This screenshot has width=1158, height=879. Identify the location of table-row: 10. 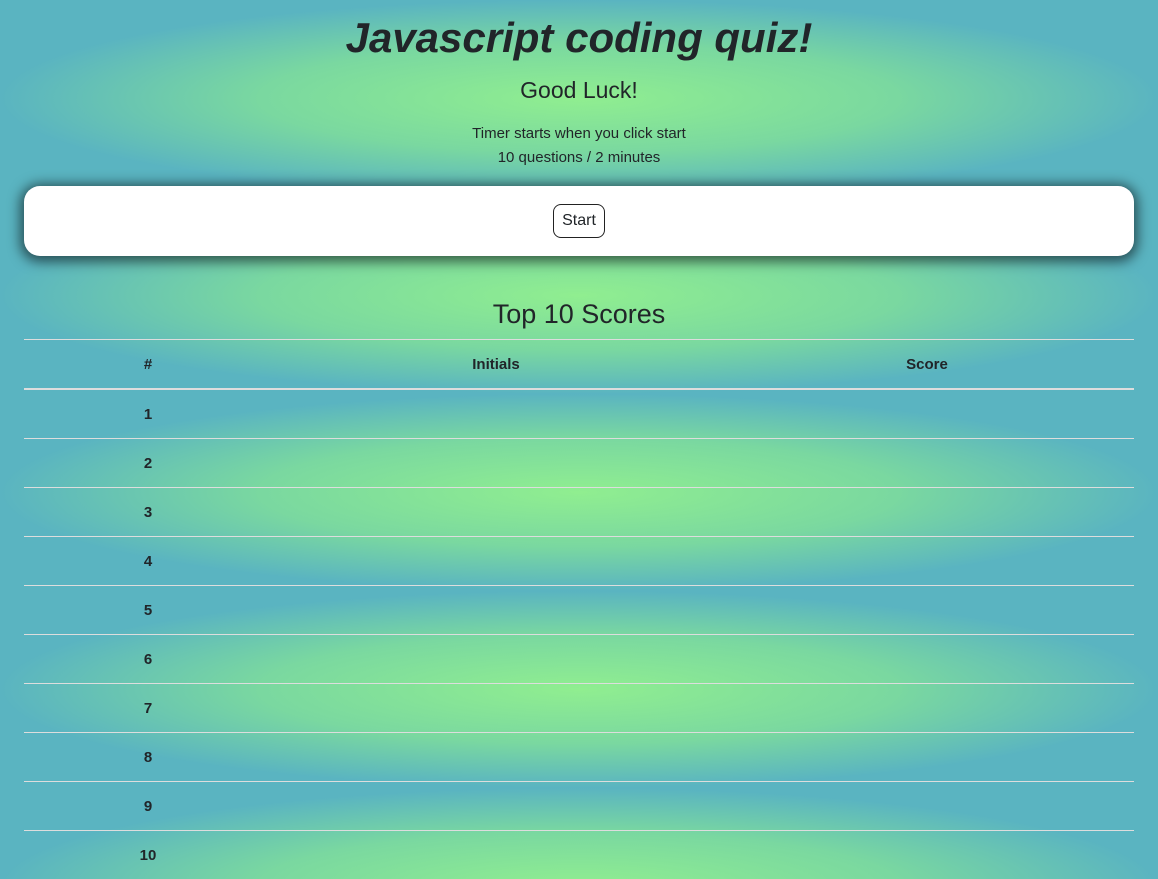
(579, 855).